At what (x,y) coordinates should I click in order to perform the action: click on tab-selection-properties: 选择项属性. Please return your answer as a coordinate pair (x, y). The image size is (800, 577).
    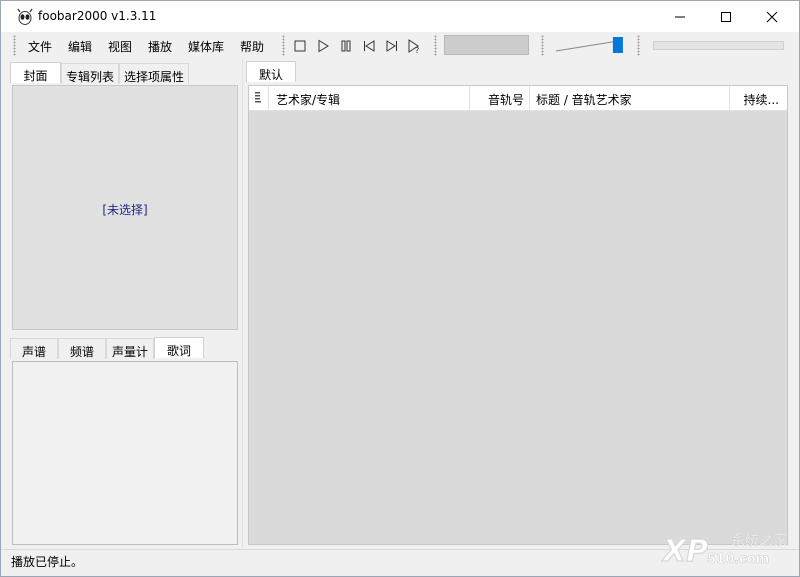
    Looking at the image, I should click on (154, 73).